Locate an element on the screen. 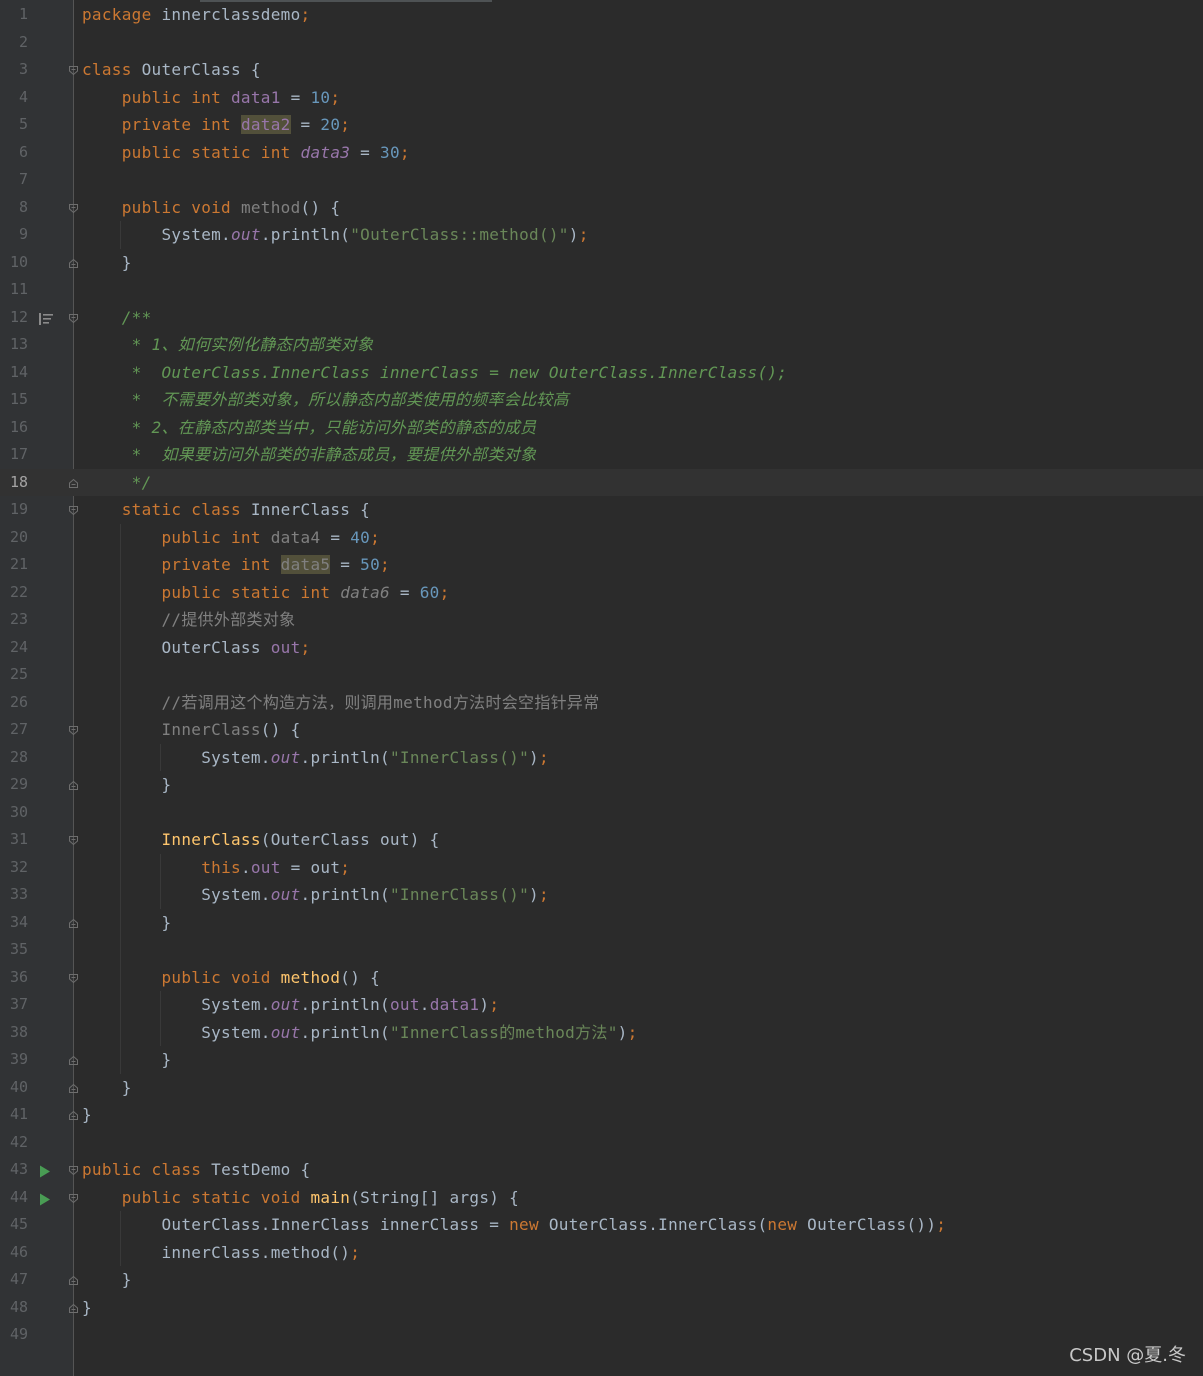 The image size is (1203, 1376). code-line: 34 } is located at coordinates (601, 923).